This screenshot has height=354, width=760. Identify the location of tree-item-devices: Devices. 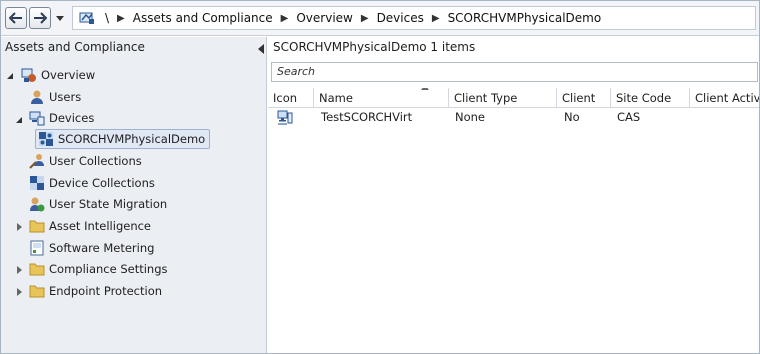
(61, 118).